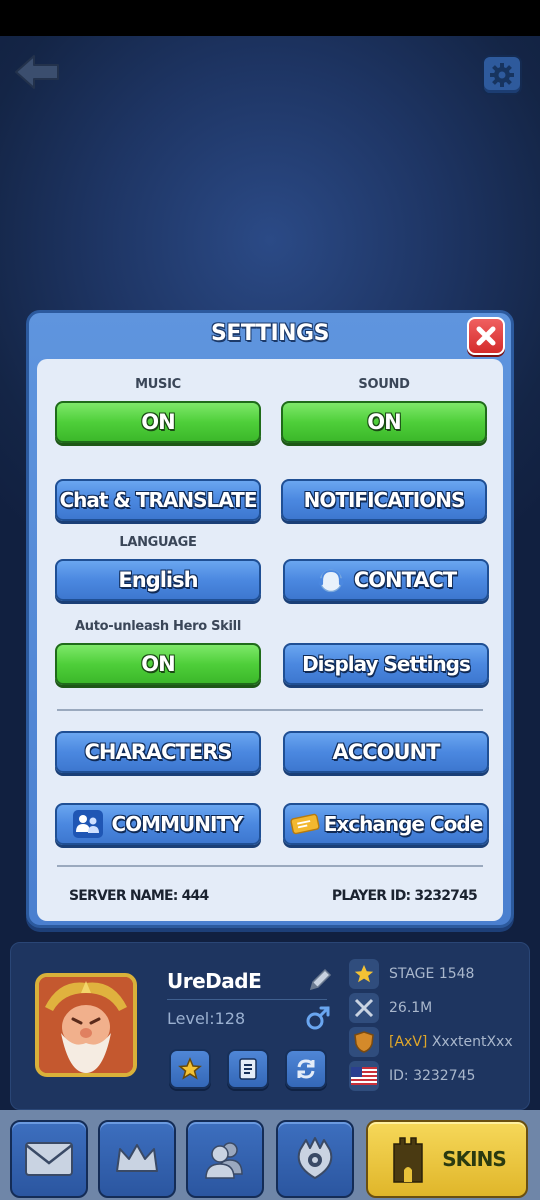 This screenshot has height=1200, width=540. I want to click on contact-button: CONTACT, so click(386, 580).